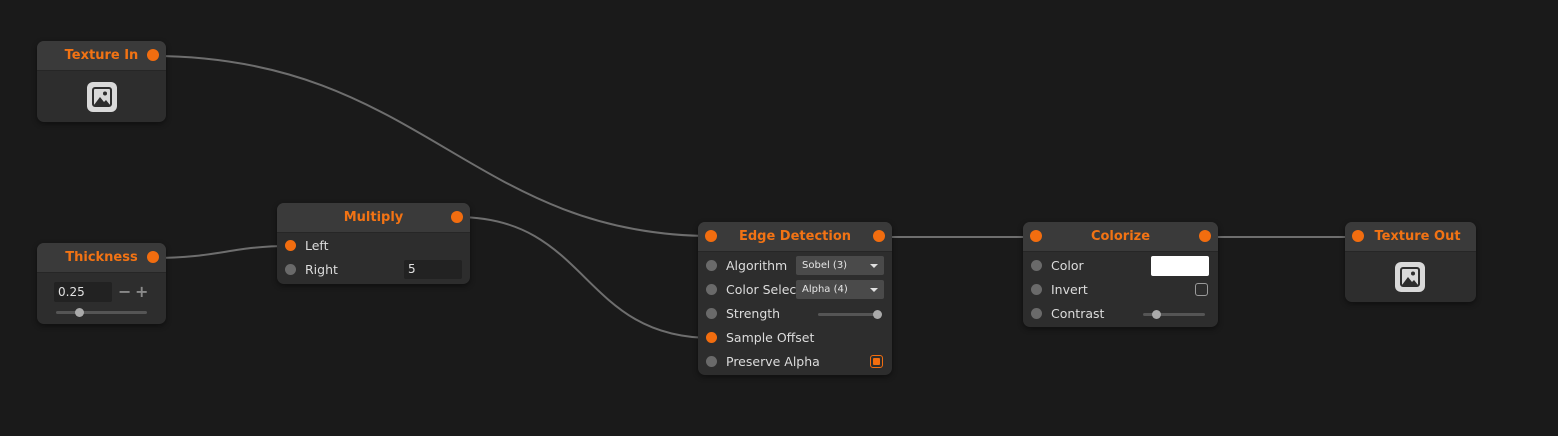 The width and height of the screenshot is (1558, 436). I want to click on input-label: Right, so click(321, 269).